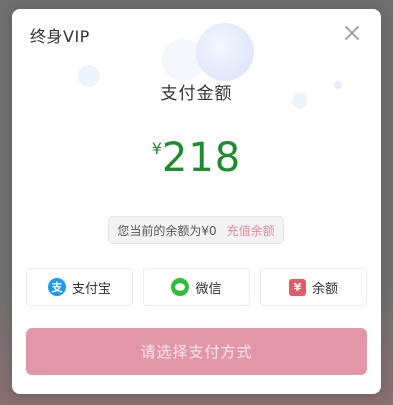  I want to click on price-display: ¥218, so click(196, 158).